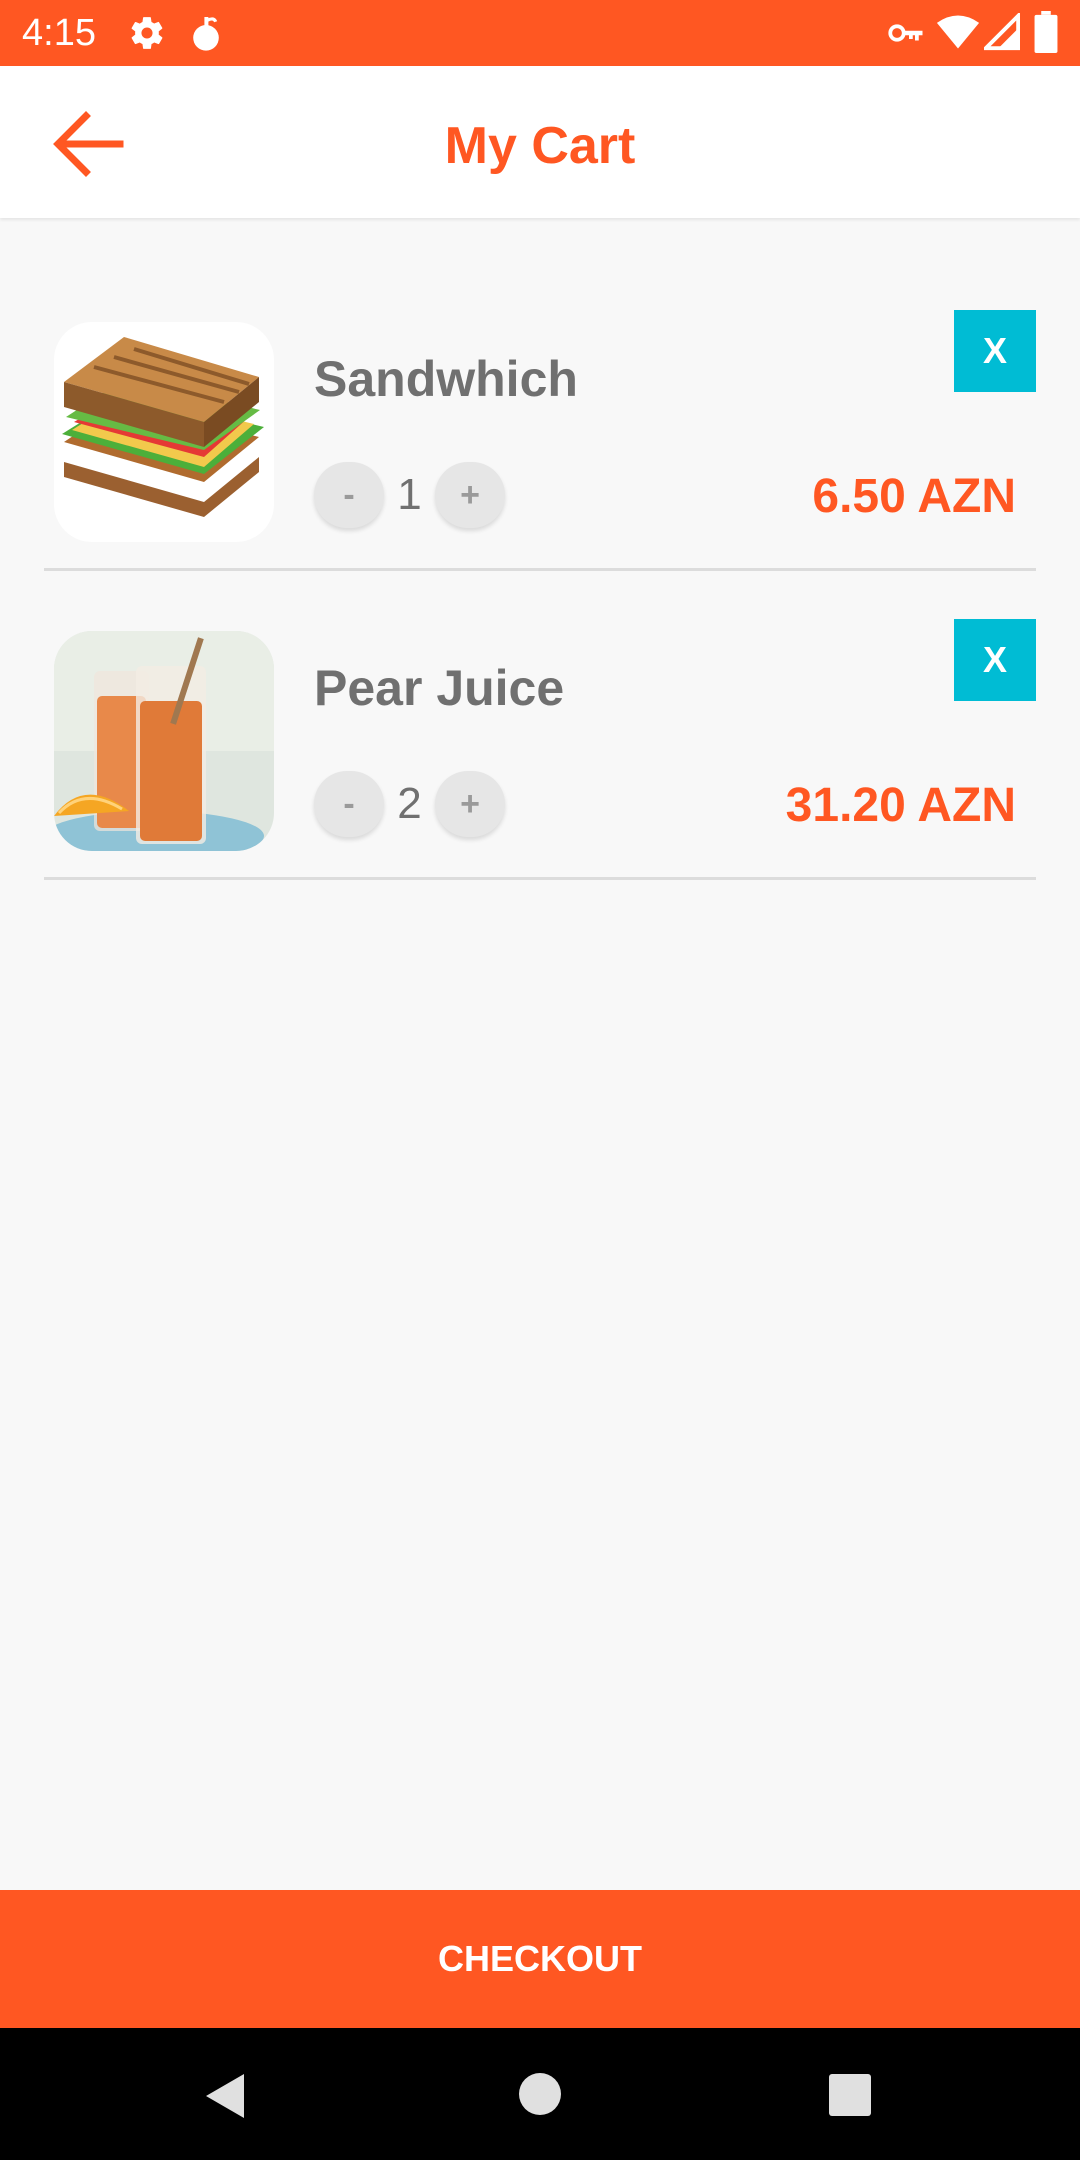 The image size is (1080, 2160). I want to click on item-quantity: 1, so click(409, 494).